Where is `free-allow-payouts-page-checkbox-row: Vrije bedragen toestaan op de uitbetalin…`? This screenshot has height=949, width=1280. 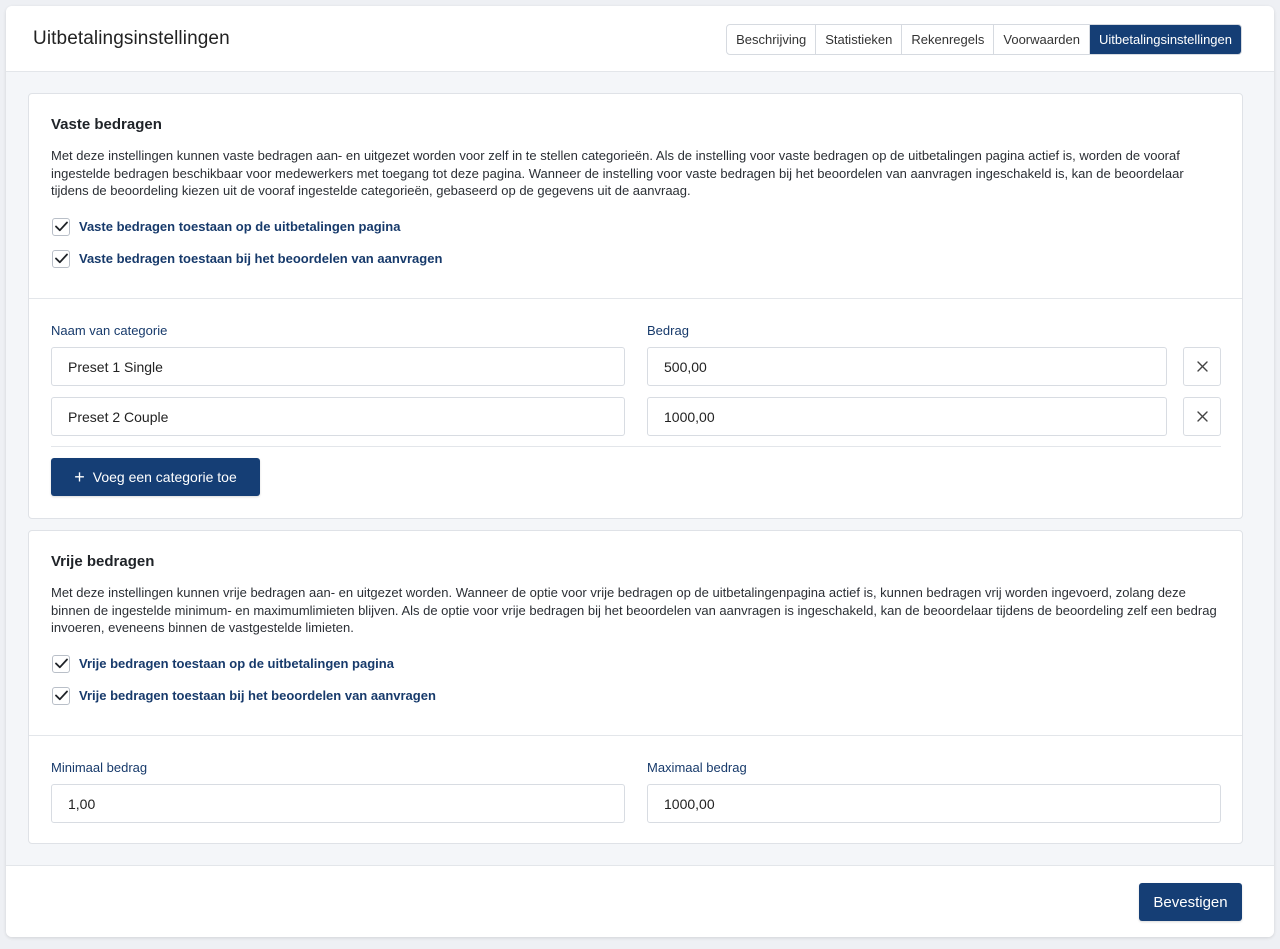 free-allow-payouts-page-checkbox-row: Vrije bedragen toestaan op de uitbetalin… is located at coordinates (635, 664).